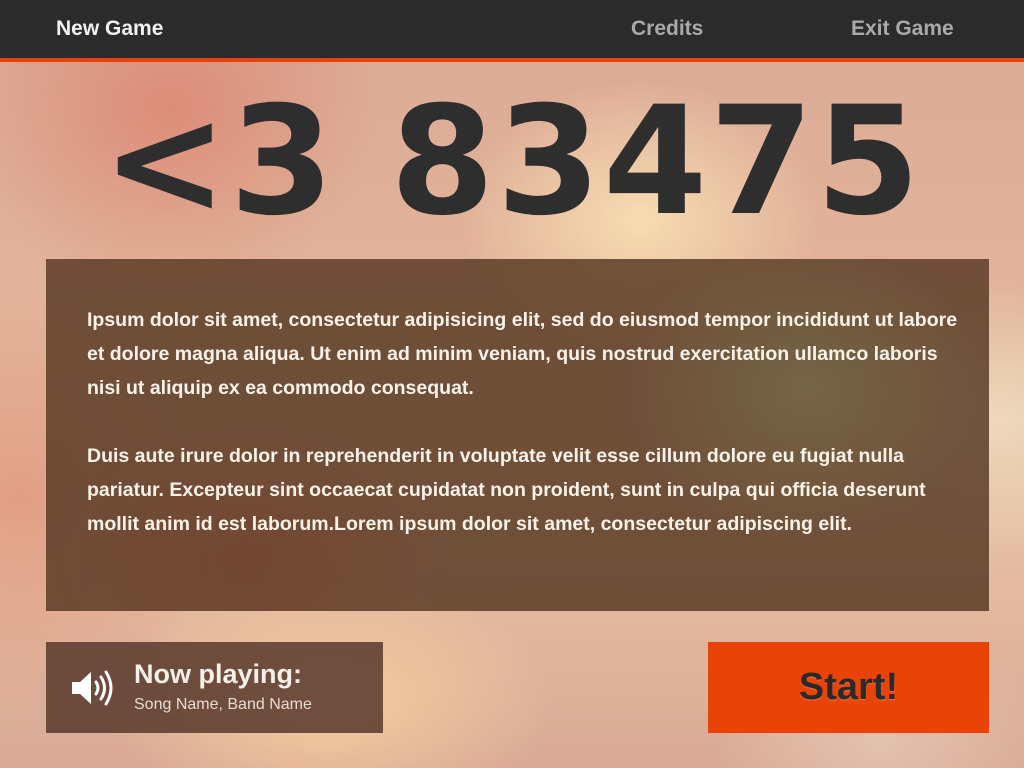  I want to click on now-playing-song: Song Name, Band Name, so click(223, 704).